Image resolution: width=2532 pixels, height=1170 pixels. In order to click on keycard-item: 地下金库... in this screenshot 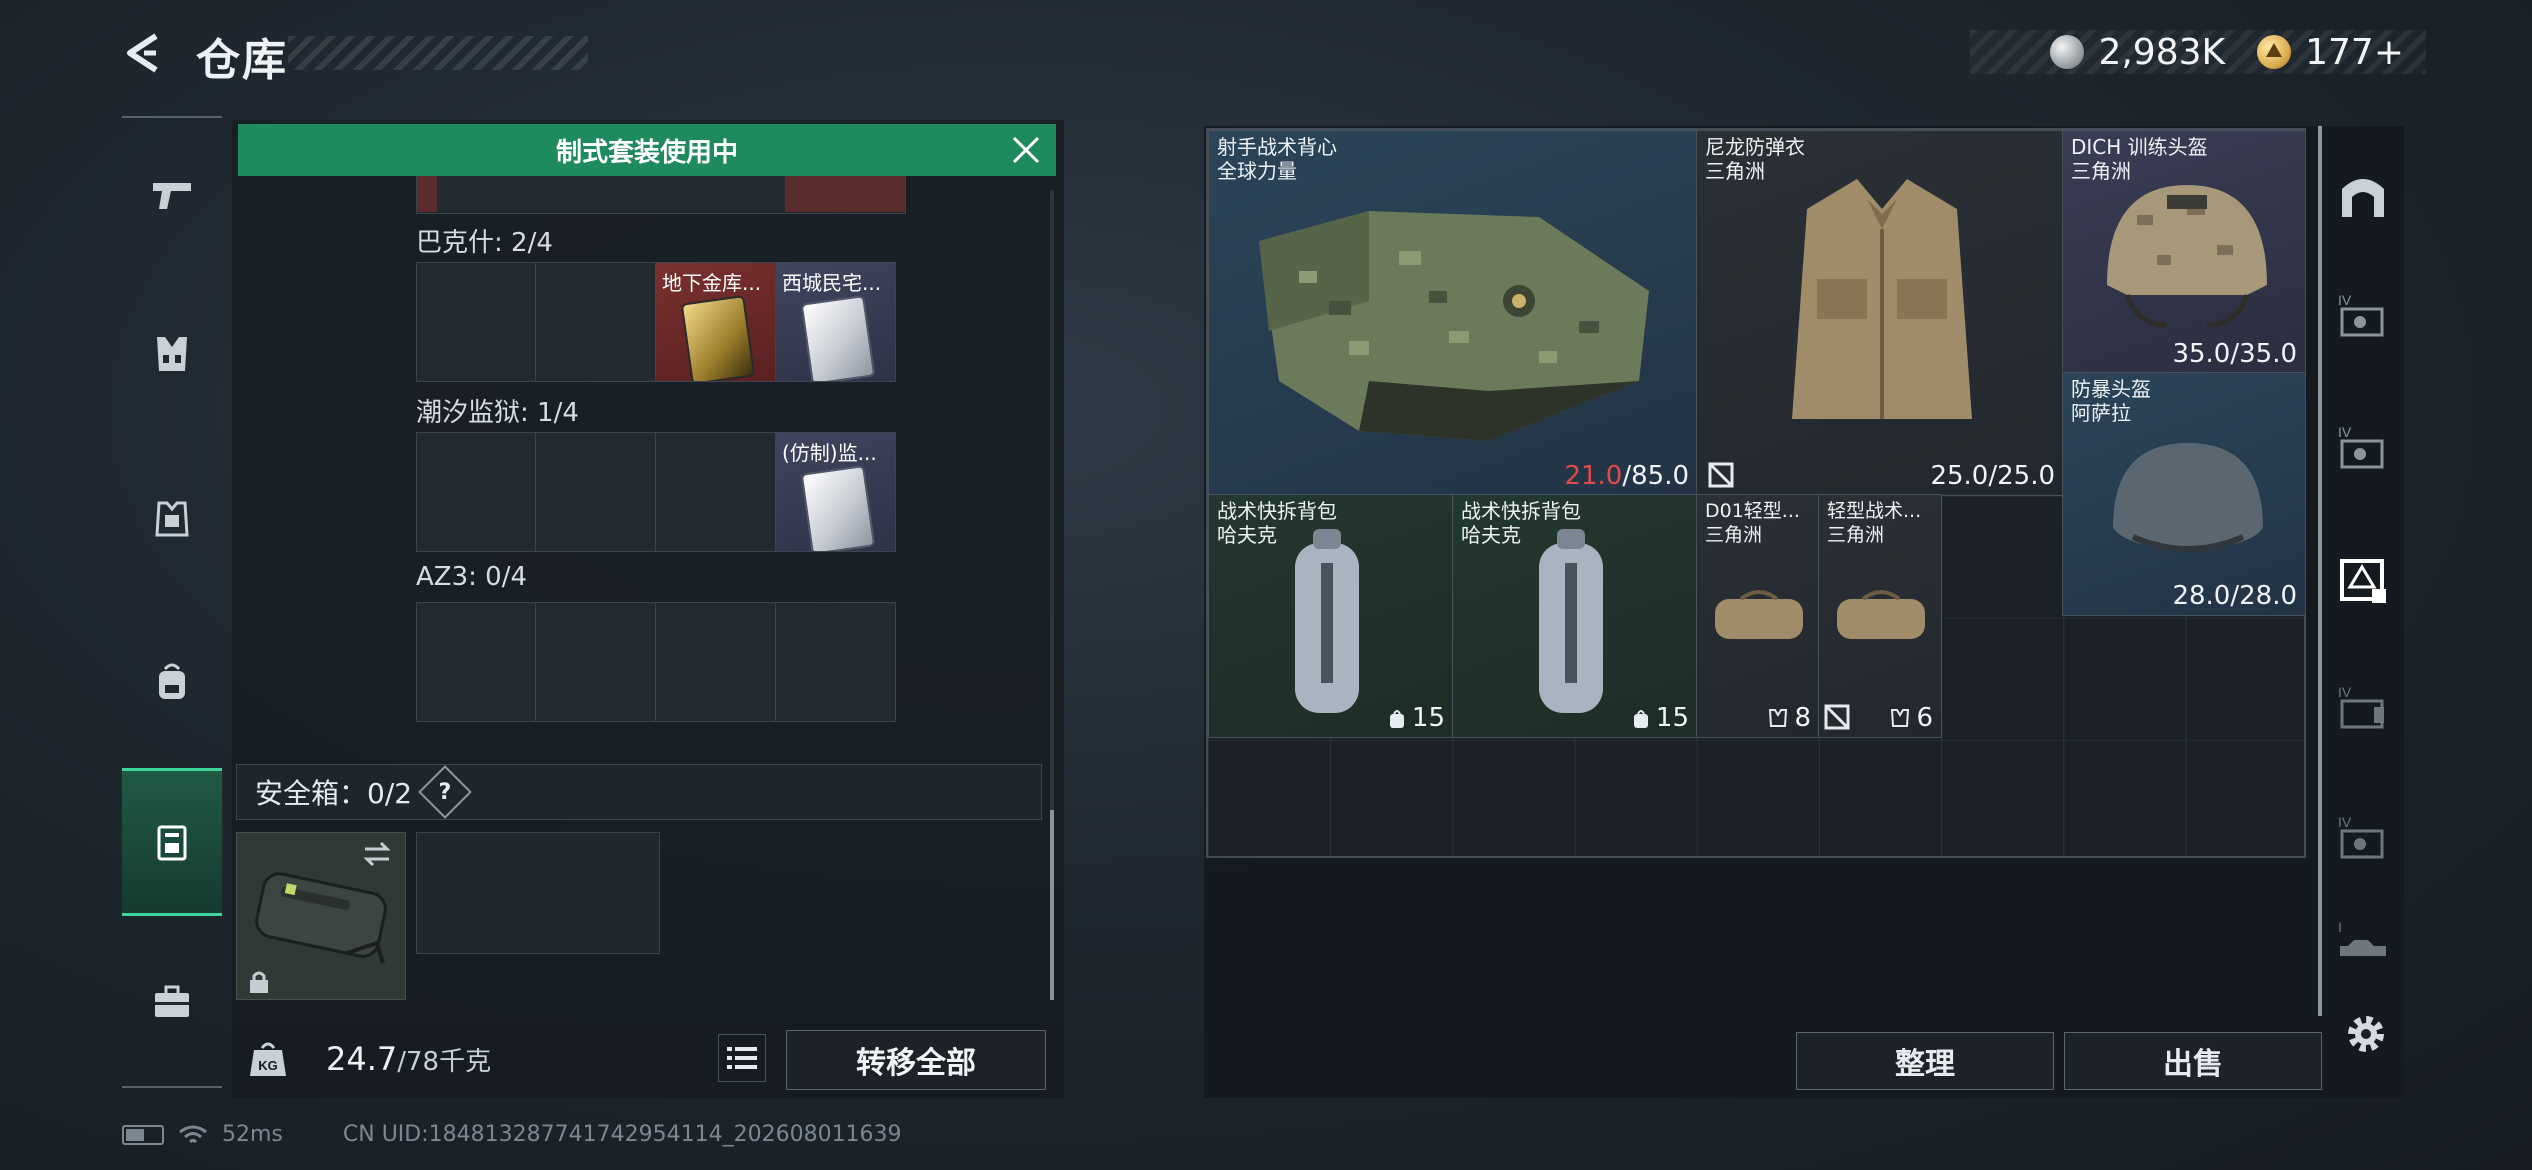, I will do `click(716, 322)`.